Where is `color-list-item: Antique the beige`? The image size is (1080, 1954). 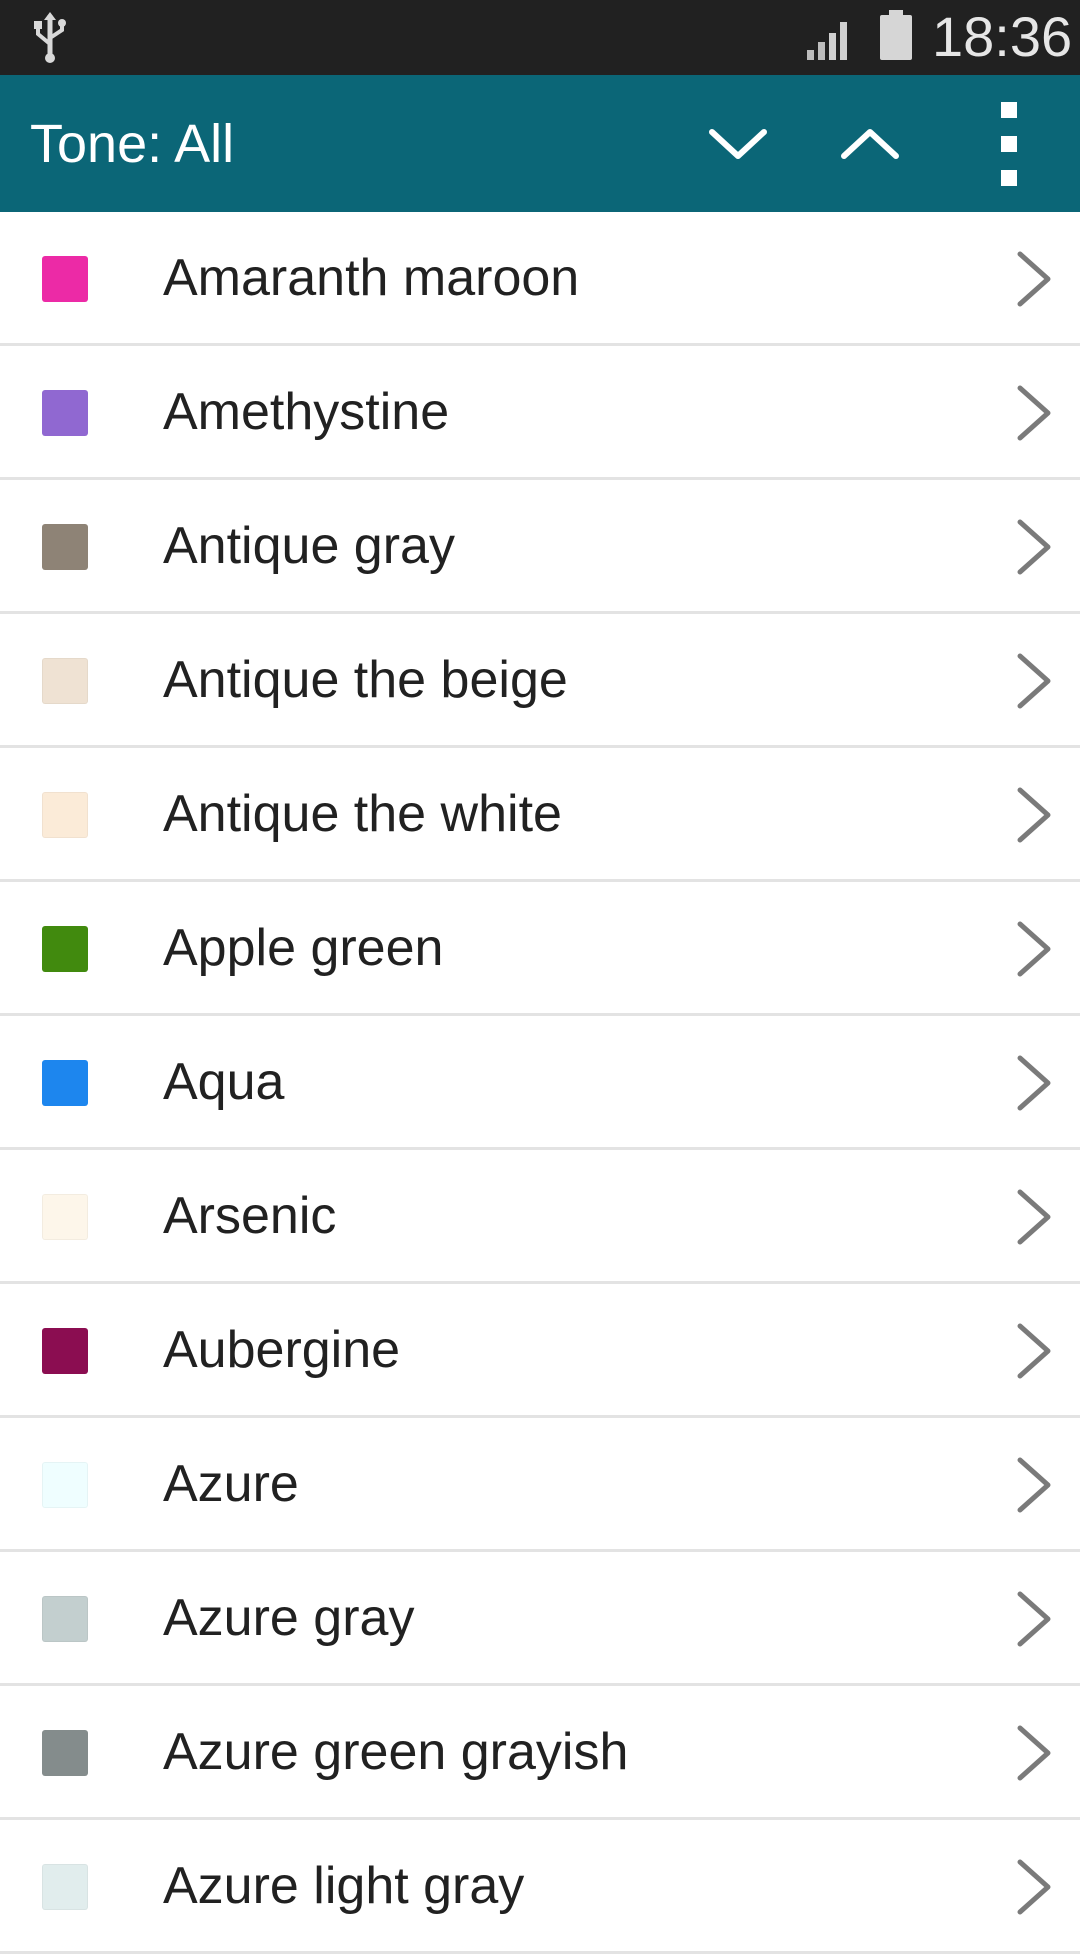 color-list-item: Antique the beige is located at coordinates (540, 681).